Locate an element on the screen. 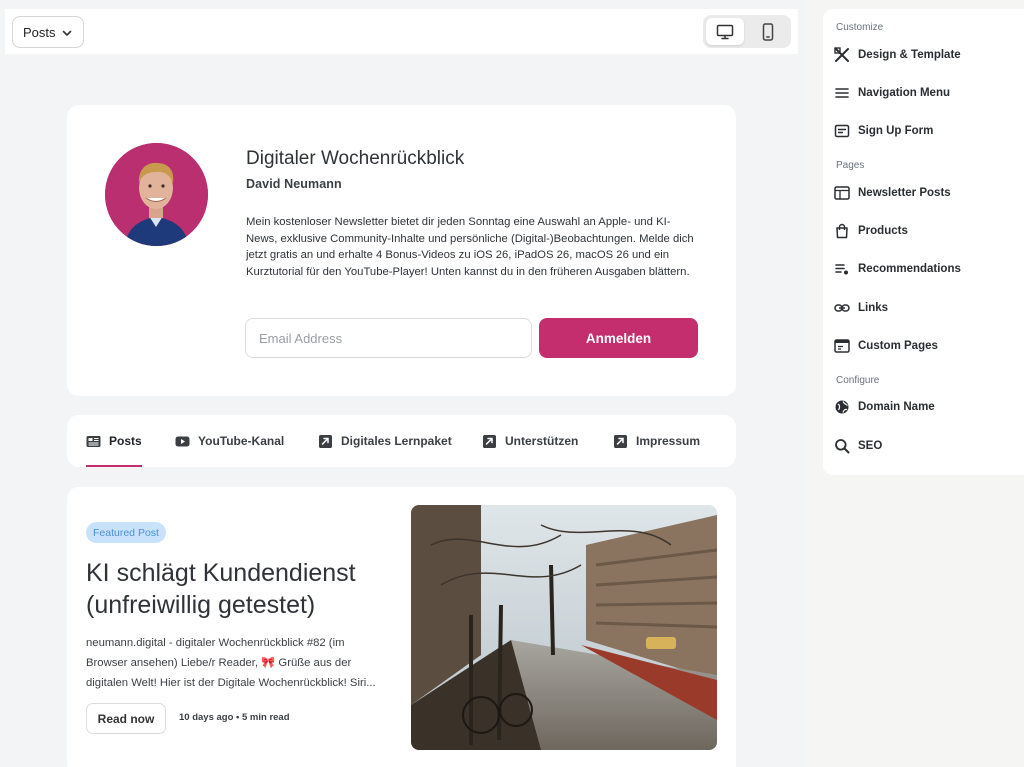  mobile-icon is located at coordinates (768, 31).